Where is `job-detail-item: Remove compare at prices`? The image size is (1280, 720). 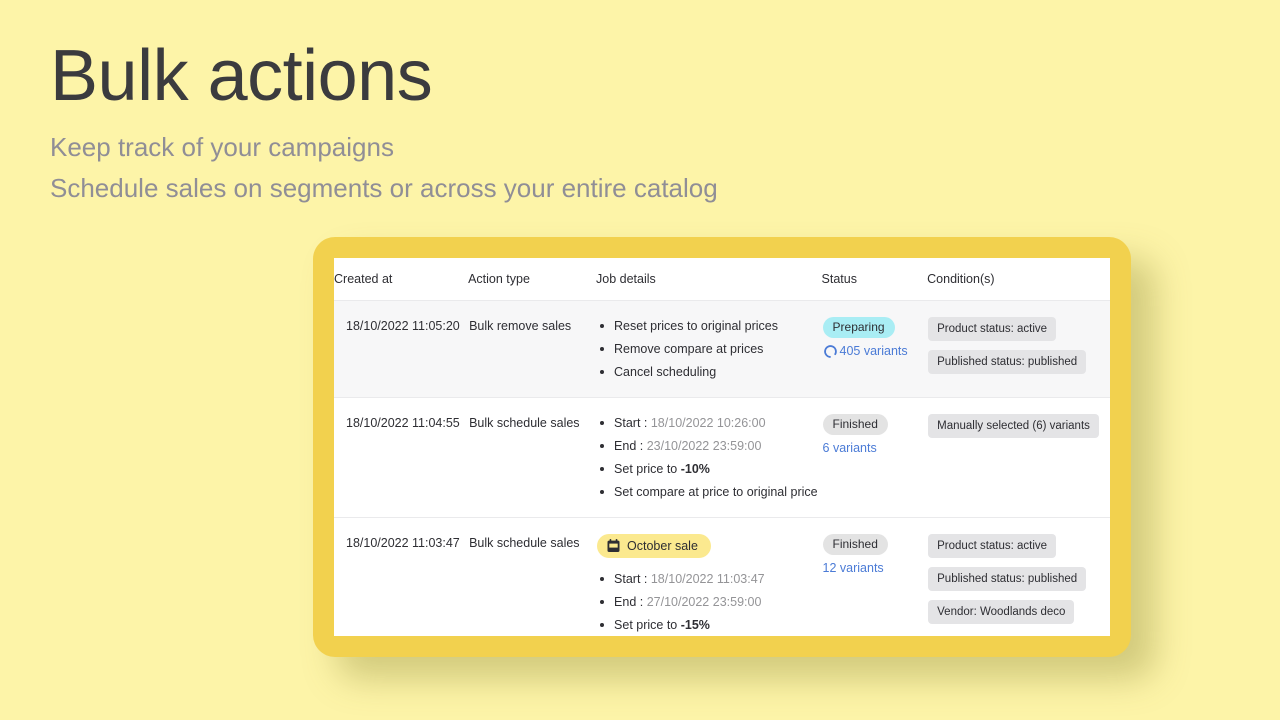 job-detail-item: Remove compare at prices is located at coordinates (708, 349).